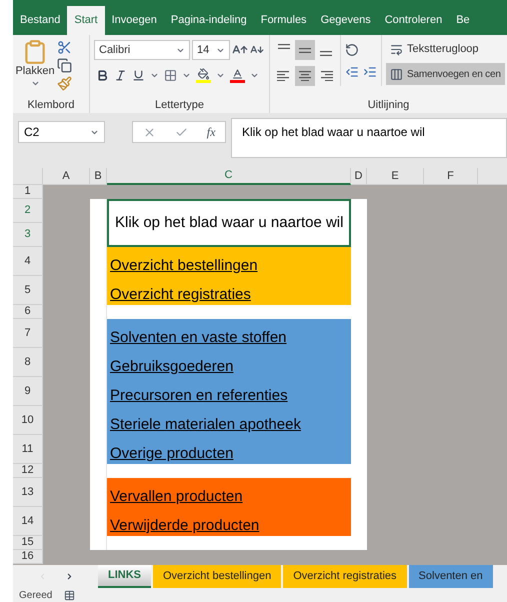  Describe the element at coordinates (346, 20) in the screenshot. I see `ribbon-tab: Gegevens` at that location.